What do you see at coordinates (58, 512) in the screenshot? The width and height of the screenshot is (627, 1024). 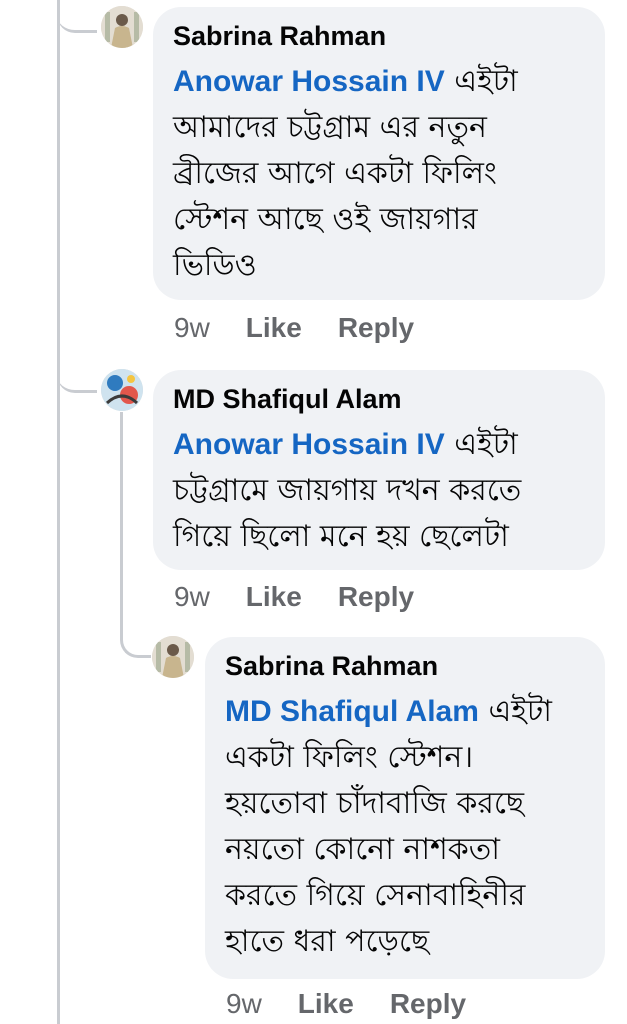 I see `thread-line-main` at bounding box center [58, 512].